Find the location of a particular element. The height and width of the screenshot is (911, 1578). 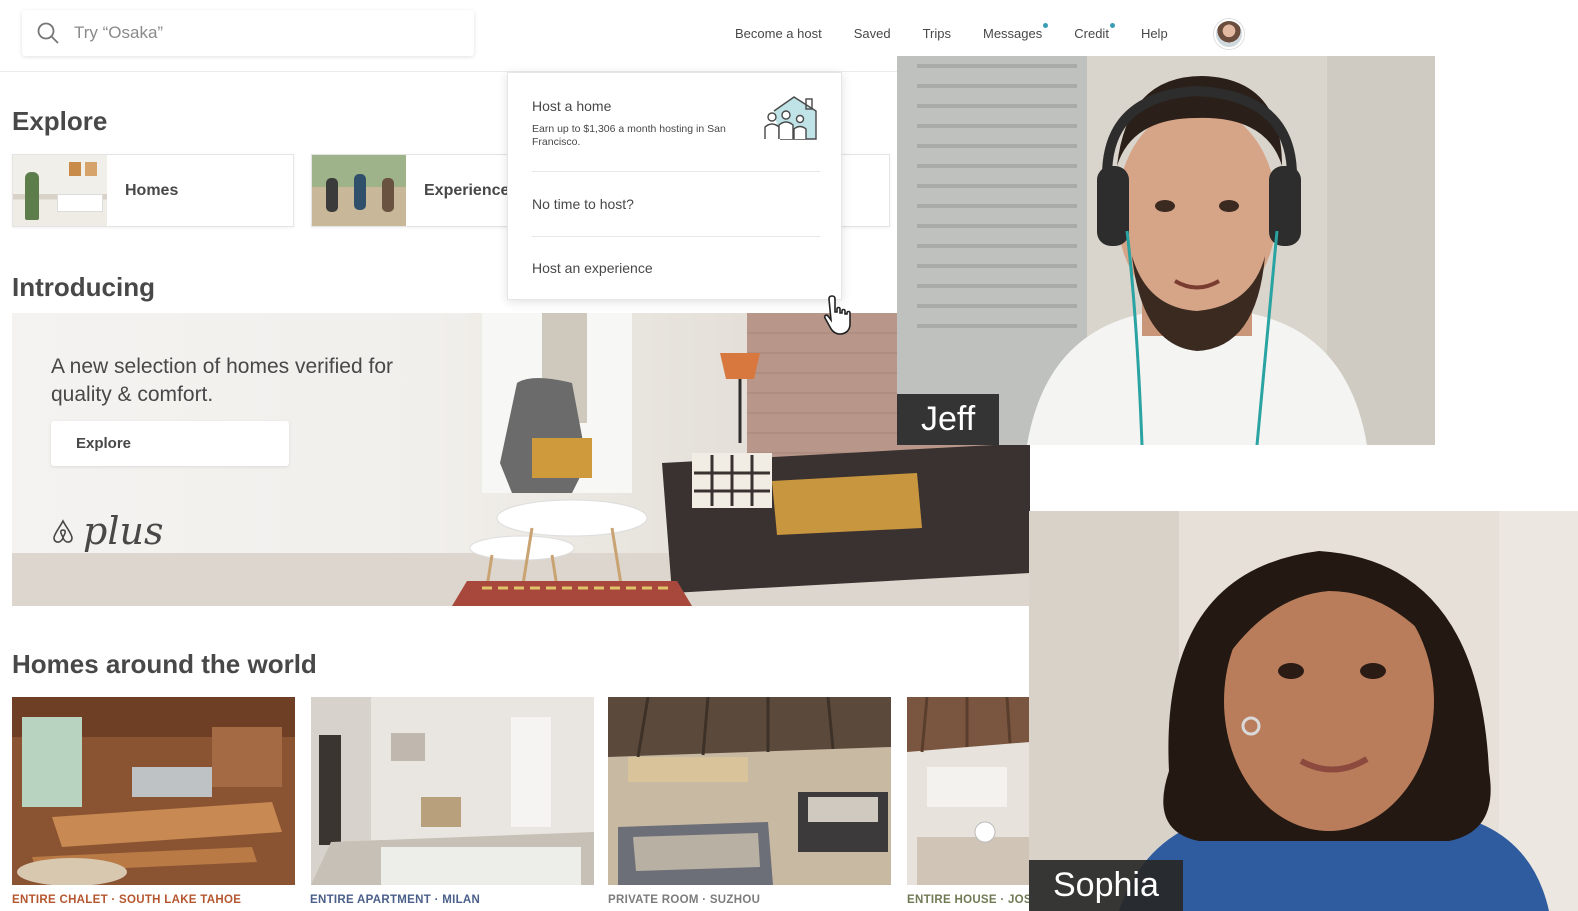

private-room-photo is located at coordinates (749, 791).